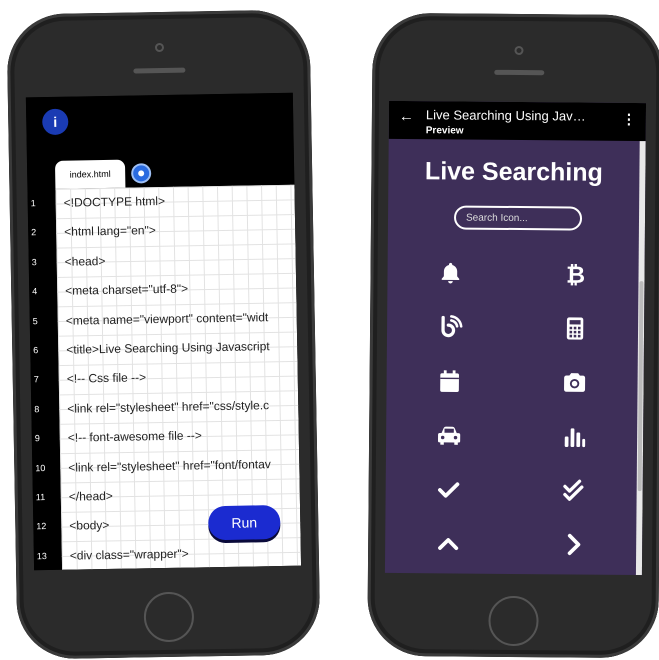 This screenshot has width=659, height=660. What do you see at coordinates (37, 438) in the screenshot?
I see `line-number: 9` at bounding box center [37, 438].